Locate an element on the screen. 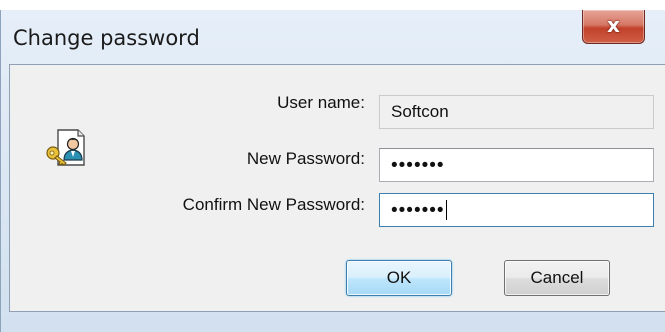 This screenshot has height=332, width=665. confirm-password-label: Confirm New Password: is located at coordinates (273, 204).